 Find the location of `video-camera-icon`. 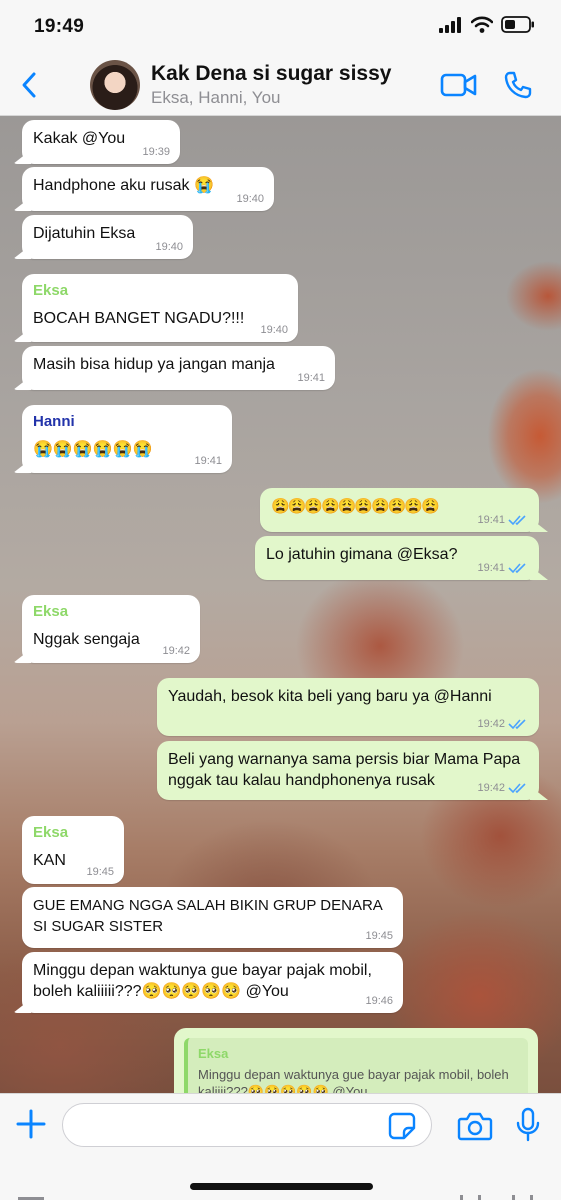

video-camera-icon is located at coordinates (458, 85).